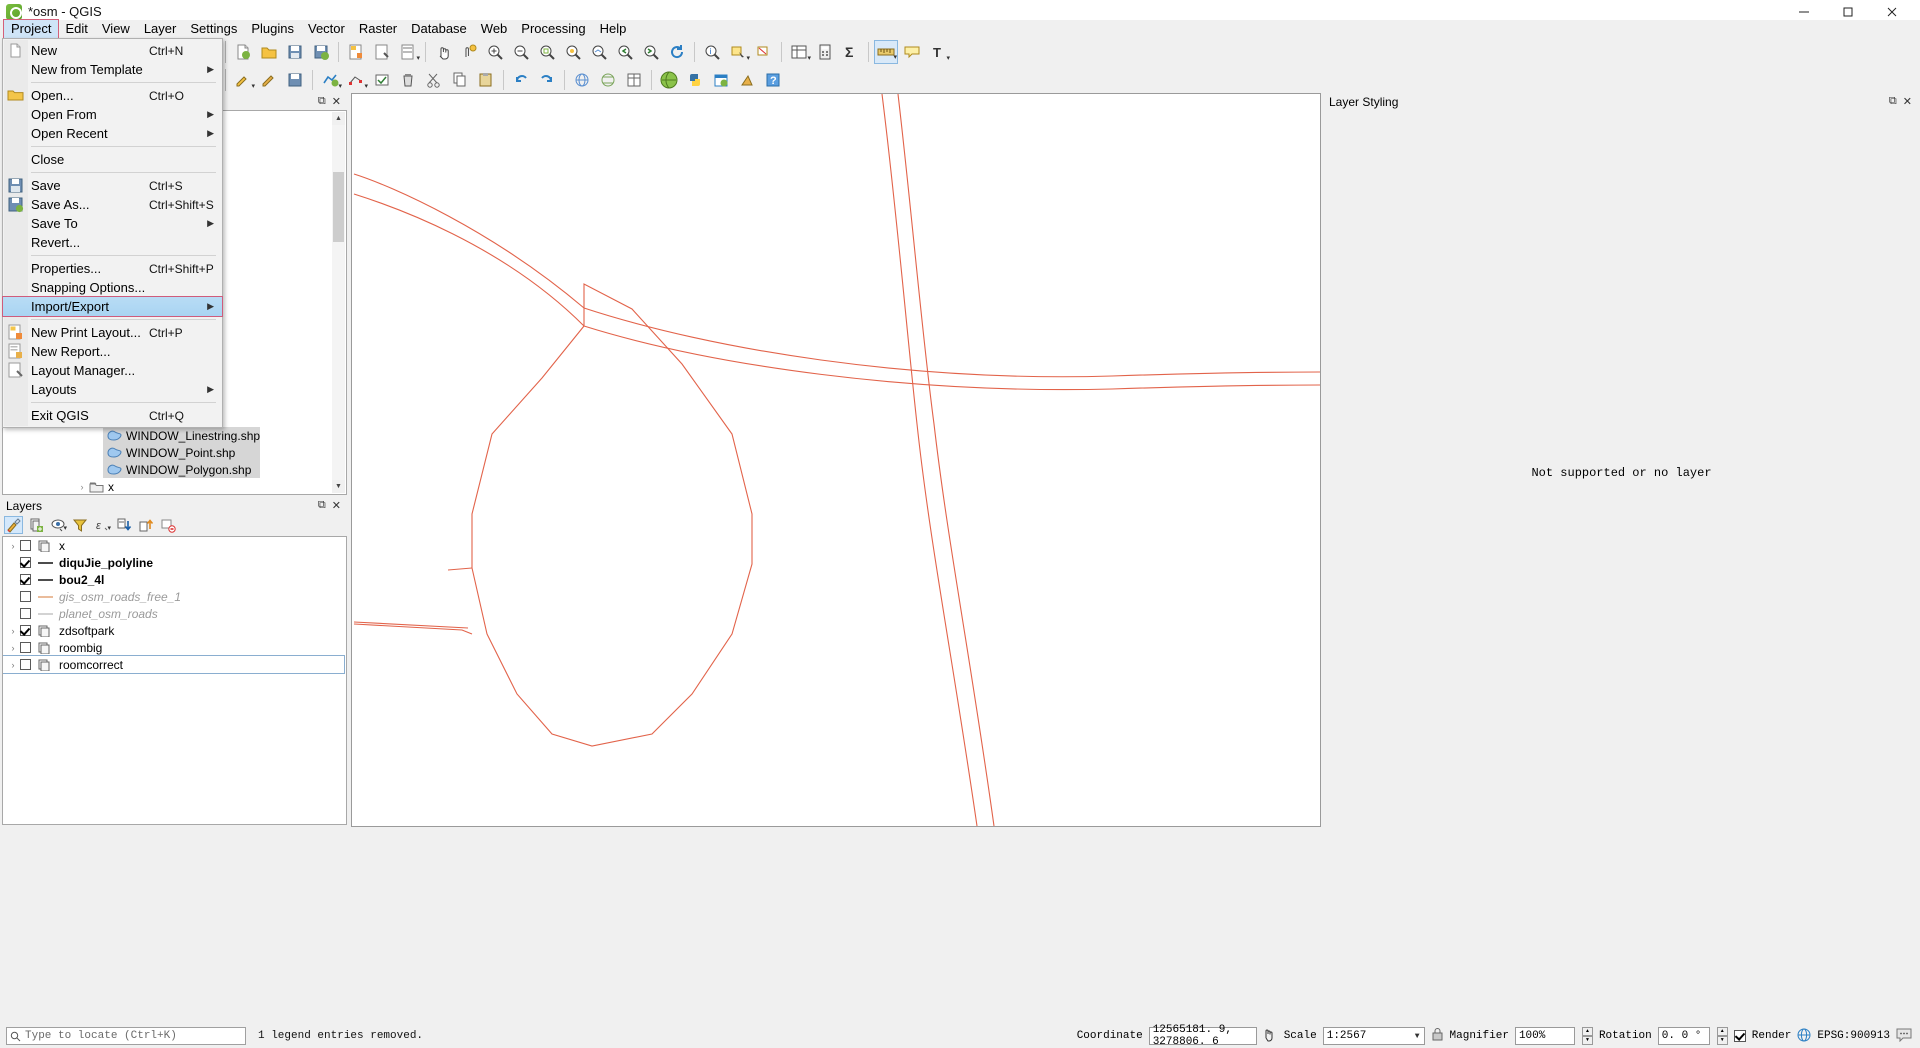 This screenshot has width=1920, height=1048. I want to click on menu-item-save-to: Save To ▶, so click(112, 223).